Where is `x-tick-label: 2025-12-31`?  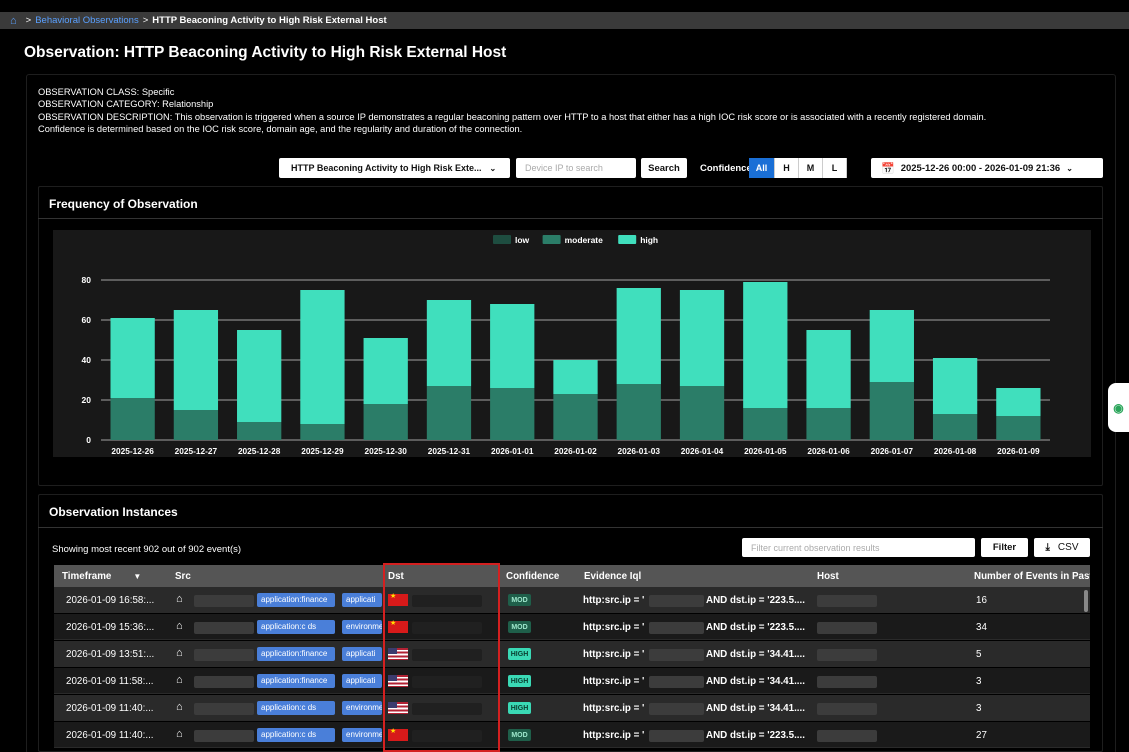
x-tick-label: 2025-12-31 is located at coordinates (449, 451).